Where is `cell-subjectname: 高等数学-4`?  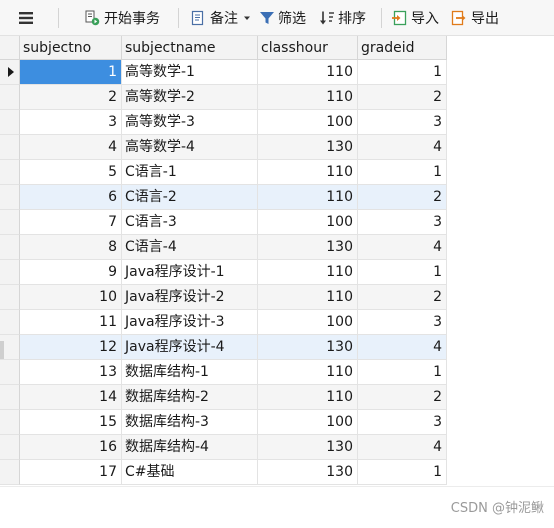
cell-subjectname: 高等数学-4 is located at coordinates (190, 147).